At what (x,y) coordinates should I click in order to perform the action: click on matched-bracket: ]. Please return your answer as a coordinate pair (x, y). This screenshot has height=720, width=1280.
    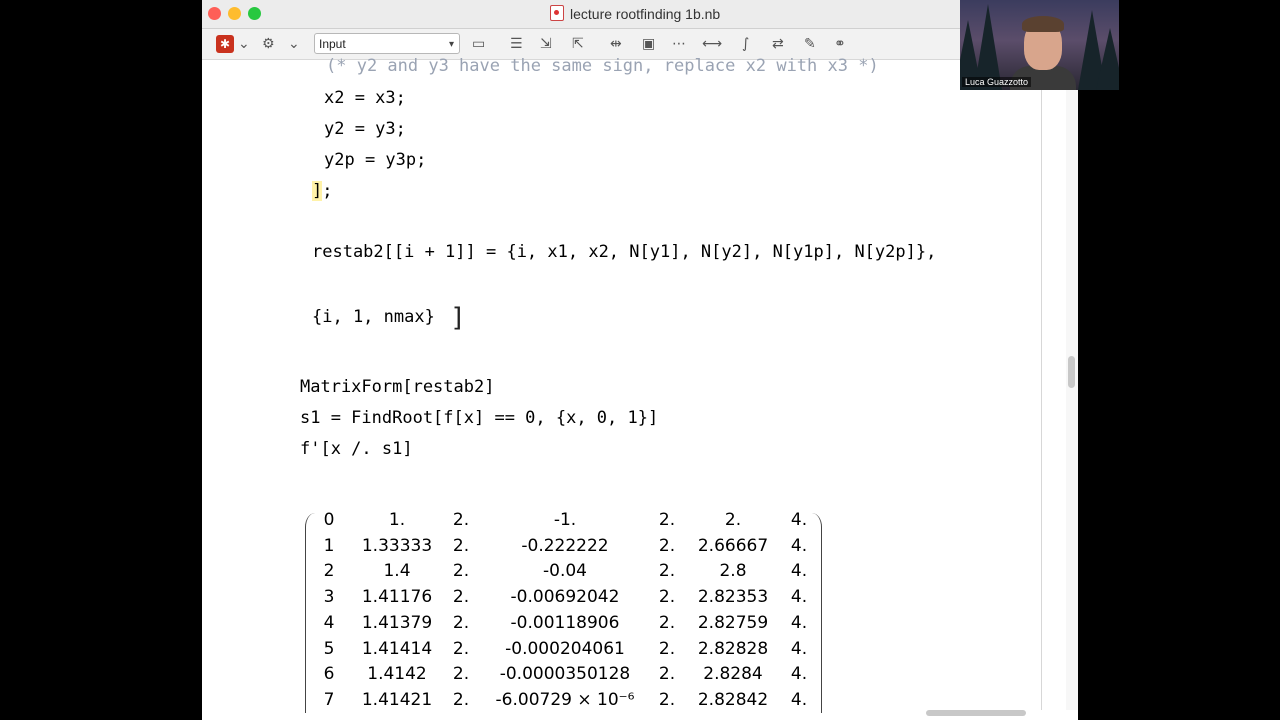
    Looking at the image, I should click on (317, 191).